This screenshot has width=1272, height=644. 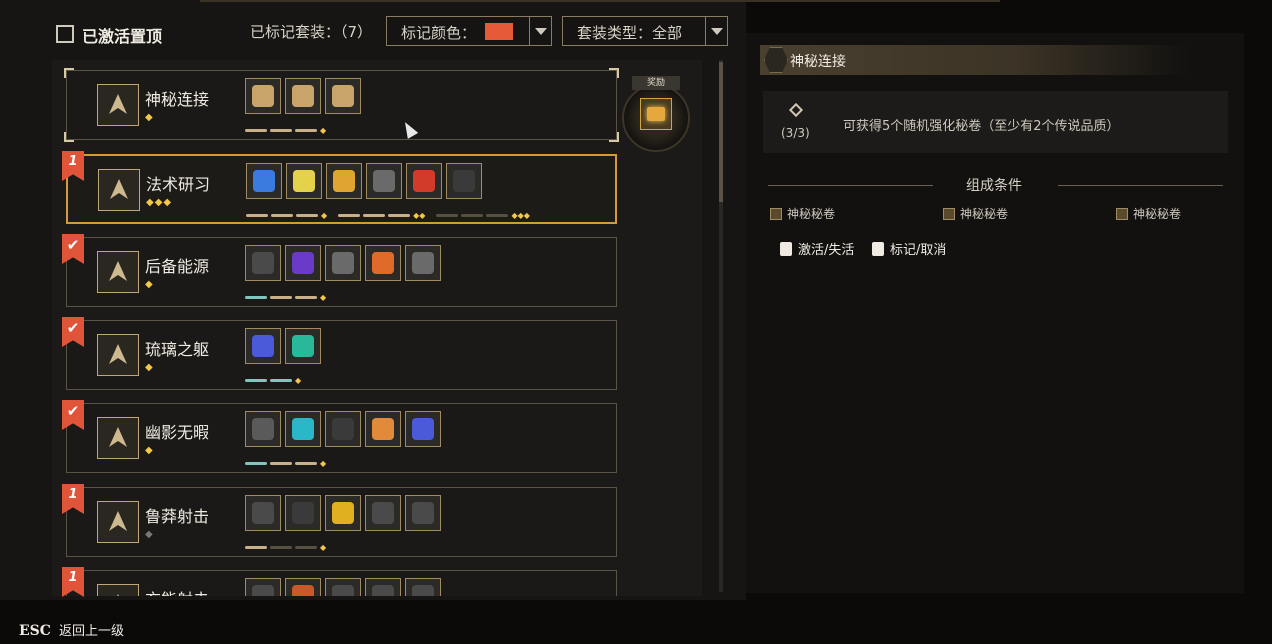 I want to click on set-name: 琉璃之躯, so click(x=177, y=349).